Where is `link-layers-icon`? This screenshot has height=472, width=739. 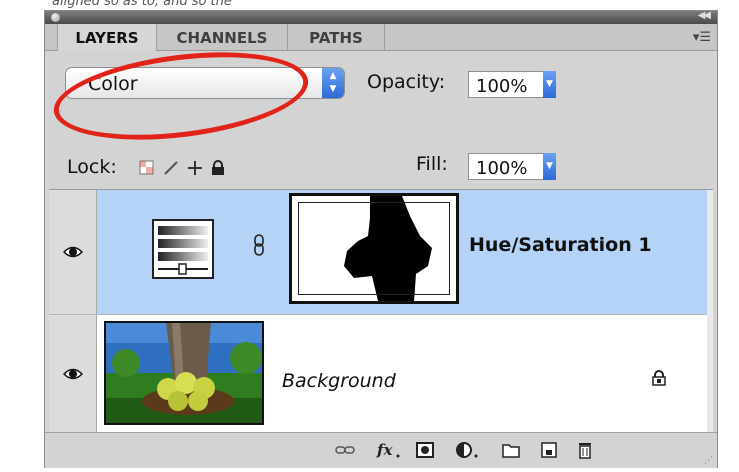 link-layers-icon is located at coordinates (345, 450).